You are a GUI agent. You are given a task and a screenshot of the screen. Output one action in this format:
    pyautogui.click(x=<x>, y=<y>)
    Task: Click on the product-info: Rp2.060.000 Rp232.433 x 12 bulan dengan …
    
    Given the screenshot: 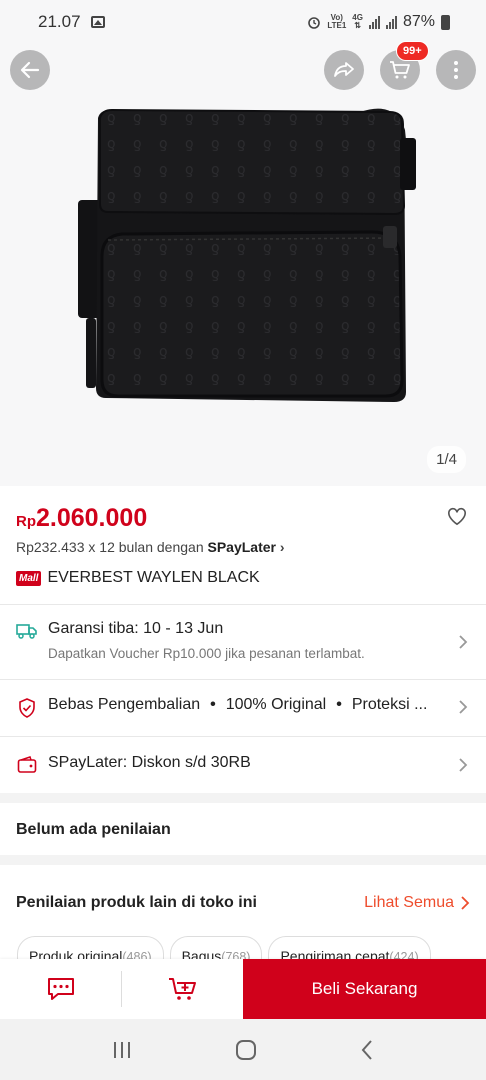 What is the action you would take?
    pyautogui.click(x=243, y=536)
    